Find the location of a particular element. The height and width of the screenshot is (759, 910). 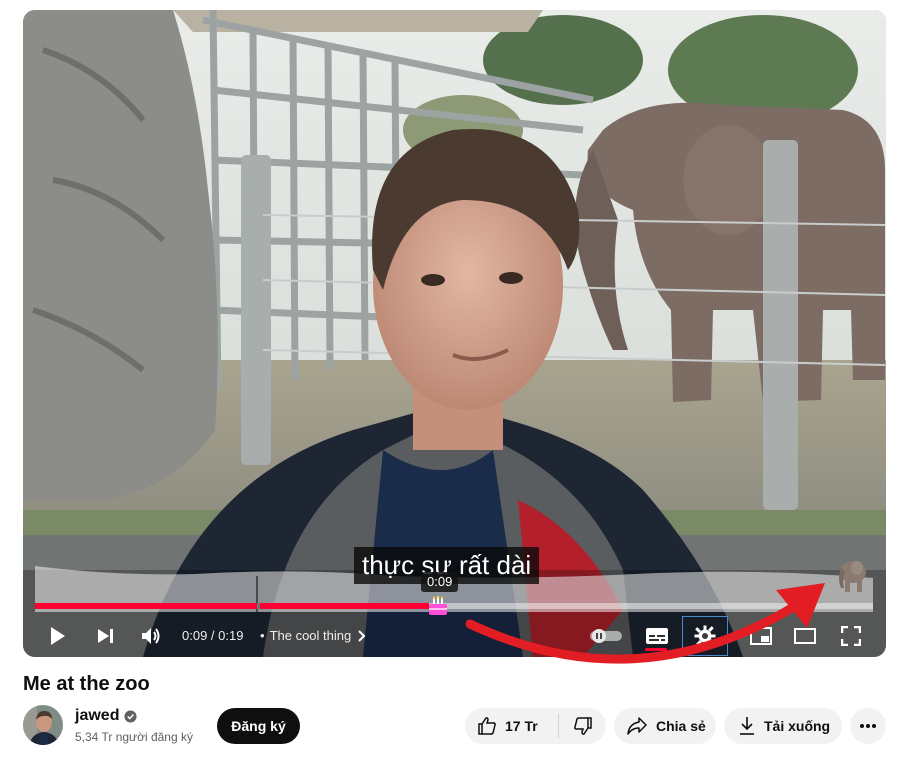

dislike-button is located at coordinates (582, 726).